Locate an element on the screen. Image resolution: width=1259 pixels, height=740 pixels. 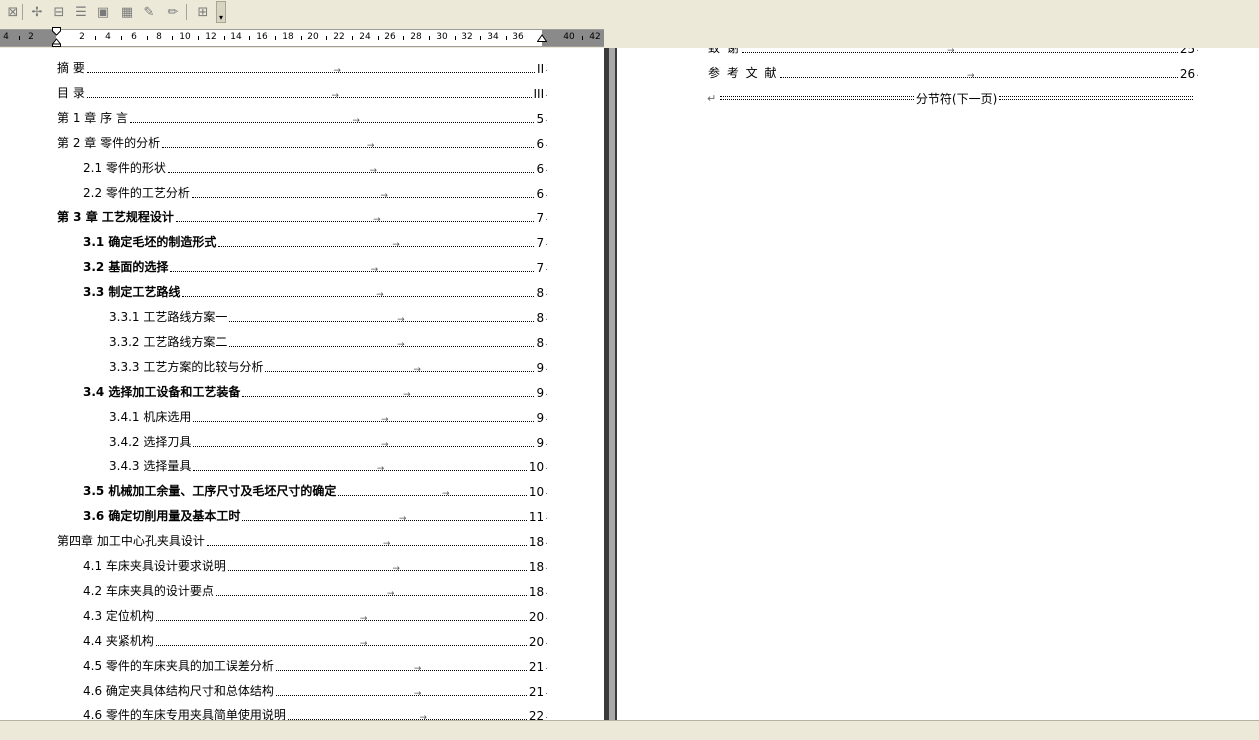
table-toolbar: ⊠ ✢ ⊟ ☰ ▣ ▦ ✎ ✏ ⊞ ▾ is located at coordinates (629, 12).